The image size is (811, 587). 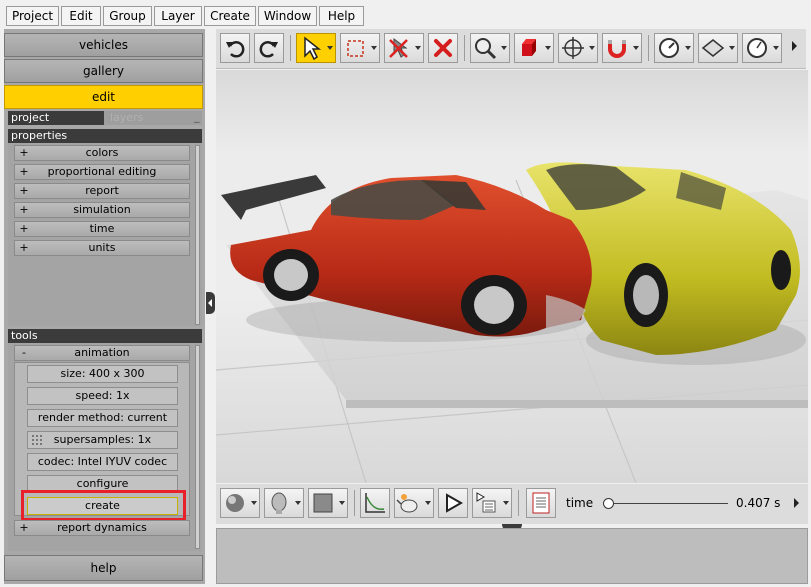 I want to click on panel-collapse-handle, so click(x=210, y=303).